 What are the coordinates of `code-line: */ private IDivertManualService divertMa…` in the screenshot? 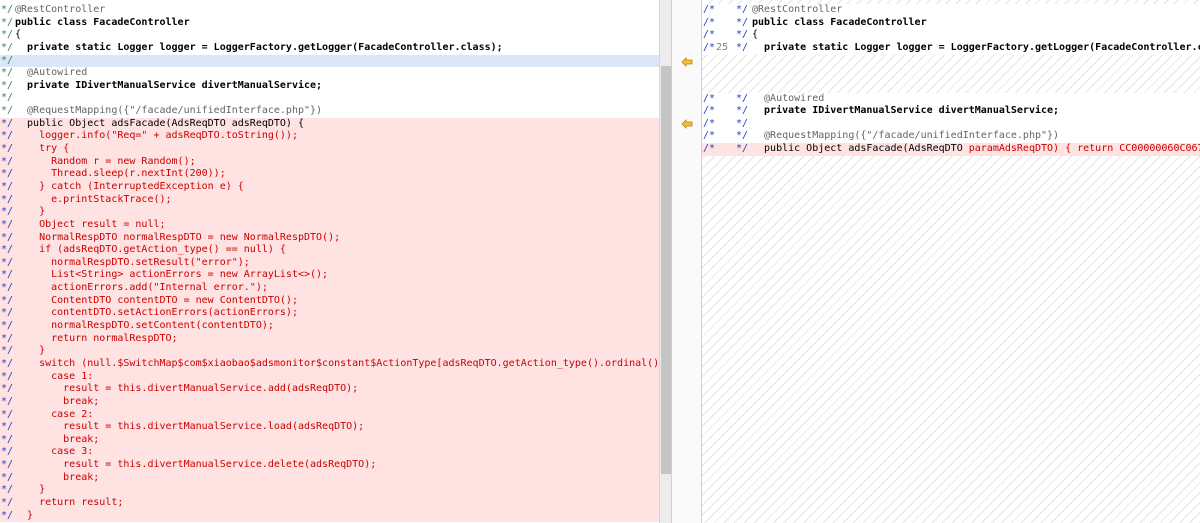 It's located at (329, 86).